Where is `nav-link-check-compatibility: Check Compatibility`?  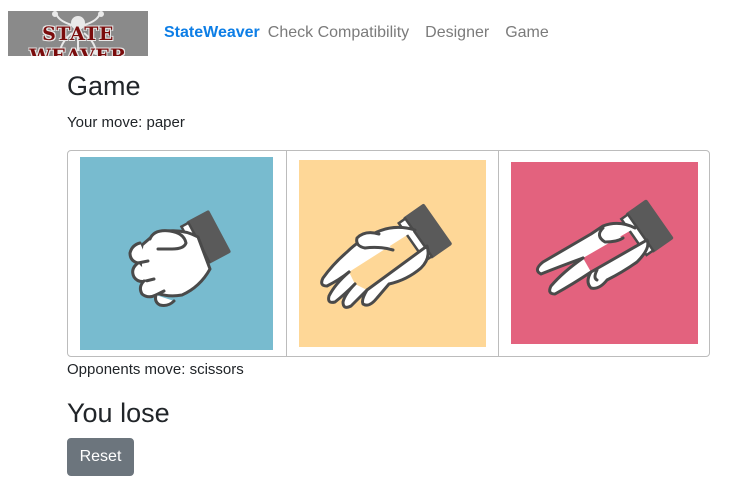 nav-link-check-compatibility: Check Compatibility is located at coordinates (338, 33).